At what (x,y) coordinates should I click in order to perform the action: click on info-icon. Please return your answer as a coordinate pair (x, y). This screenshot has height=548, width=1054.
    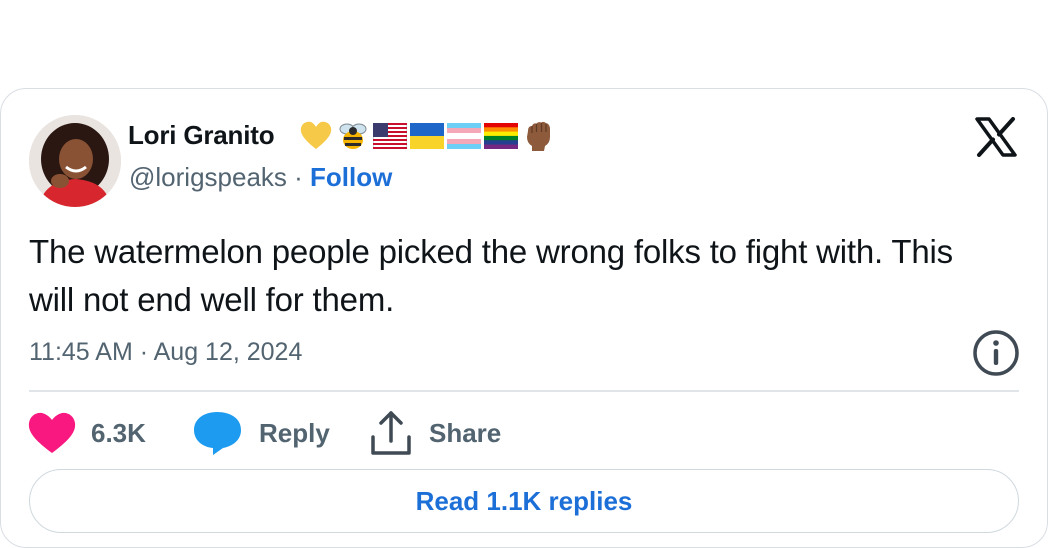
    Looking at the image, I should click on (996, 353).